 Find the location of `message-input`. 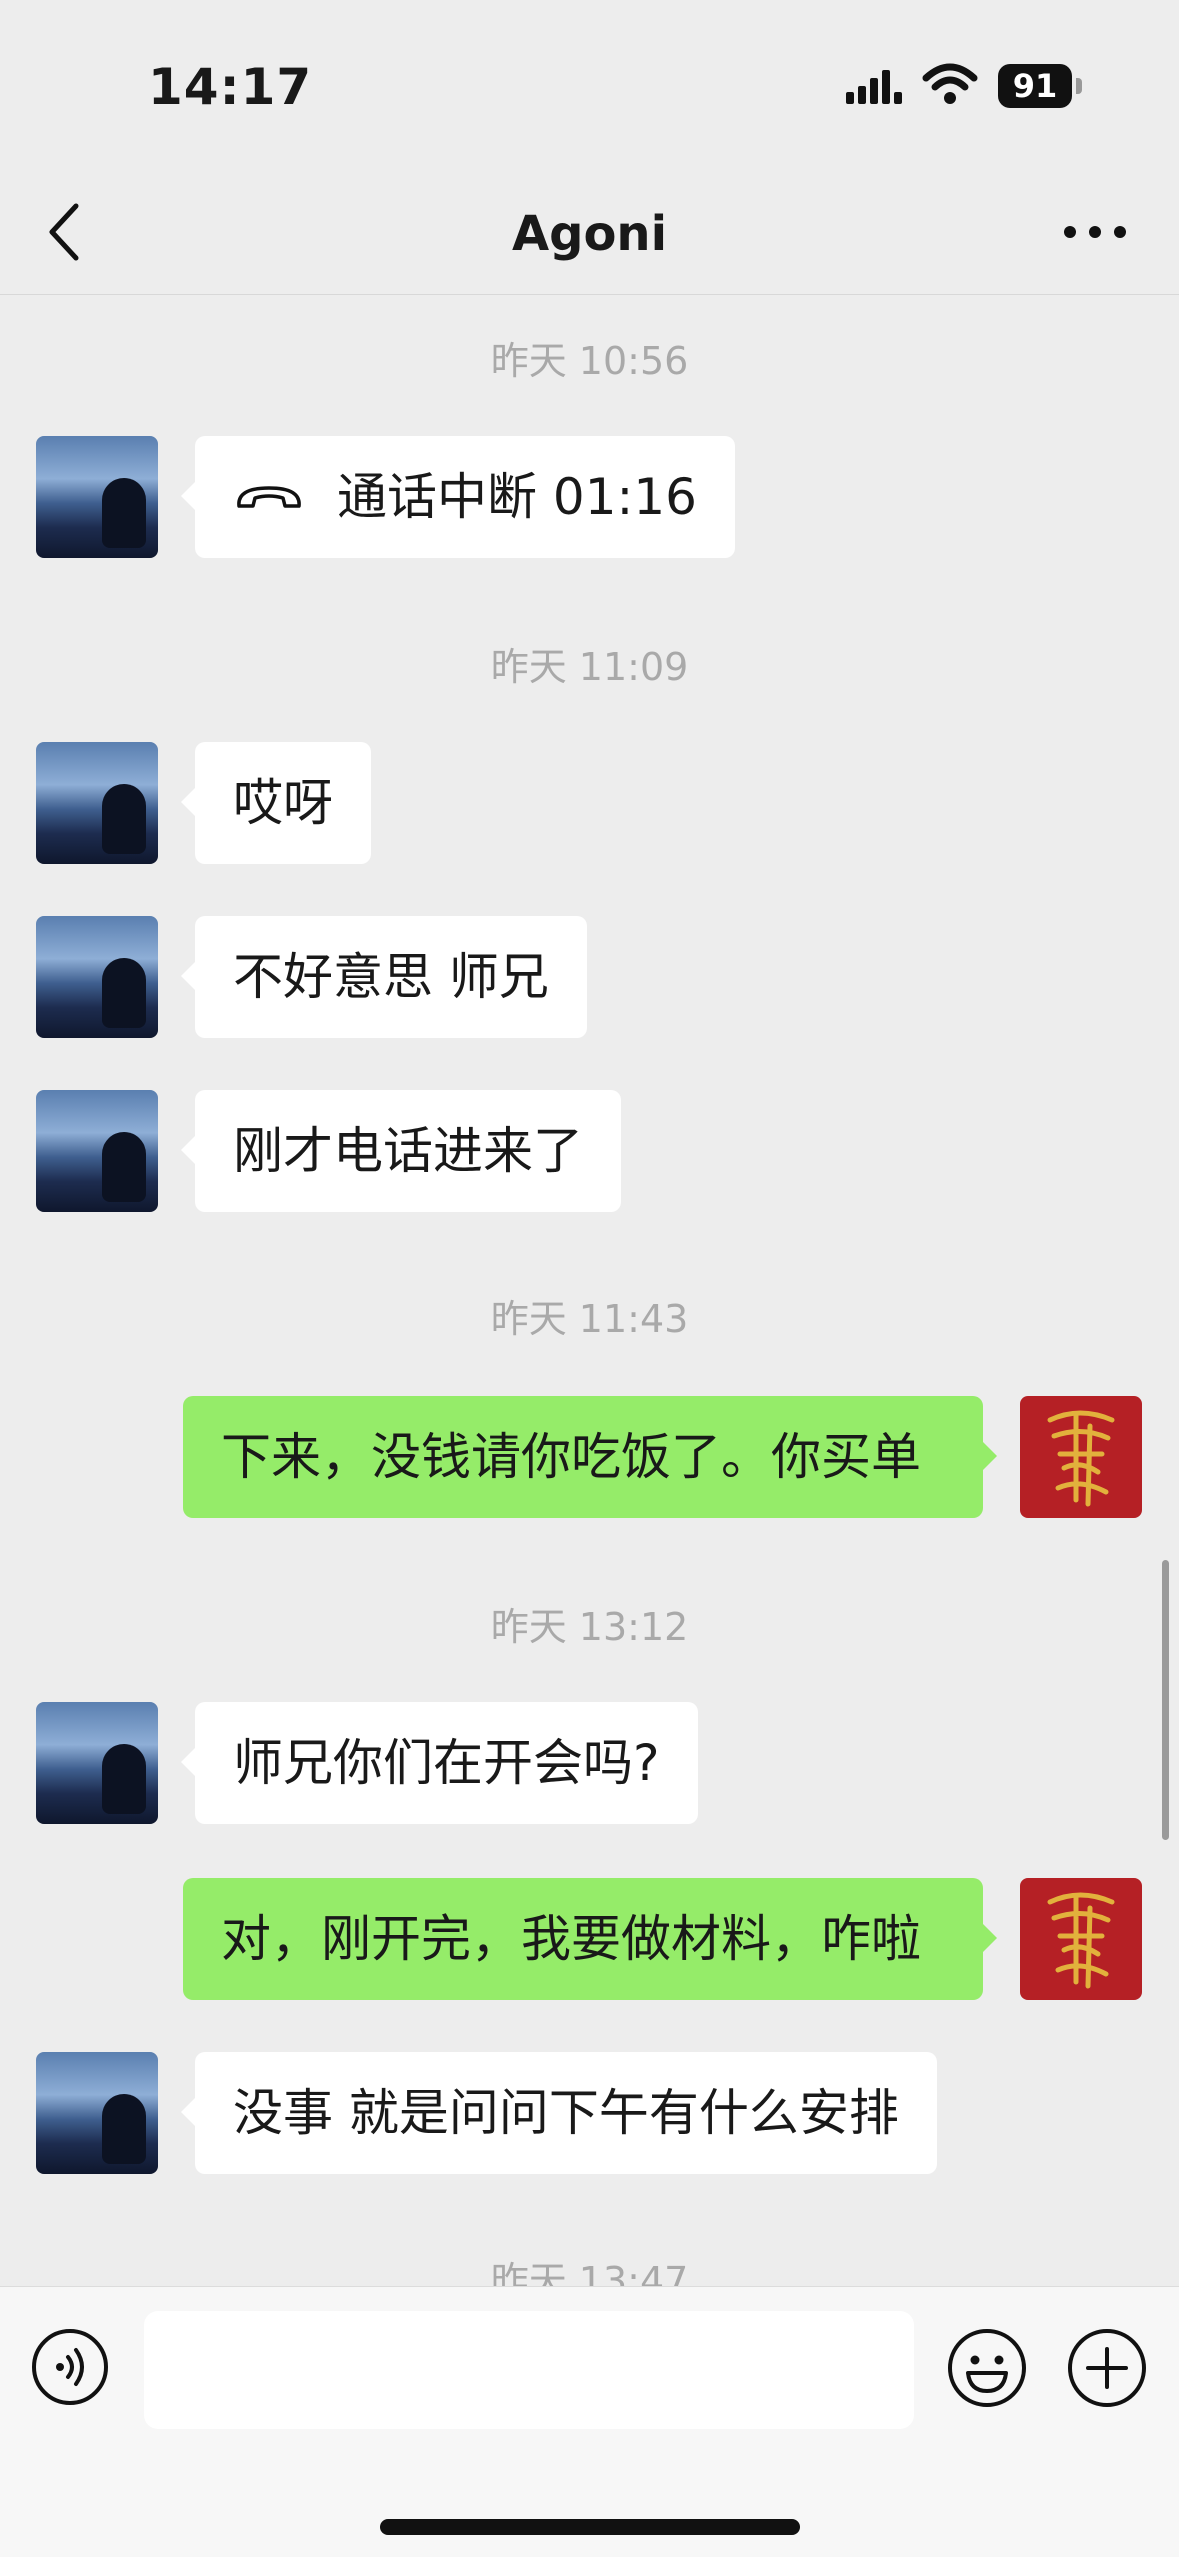

message-input is located at coordinates (529, 2370).